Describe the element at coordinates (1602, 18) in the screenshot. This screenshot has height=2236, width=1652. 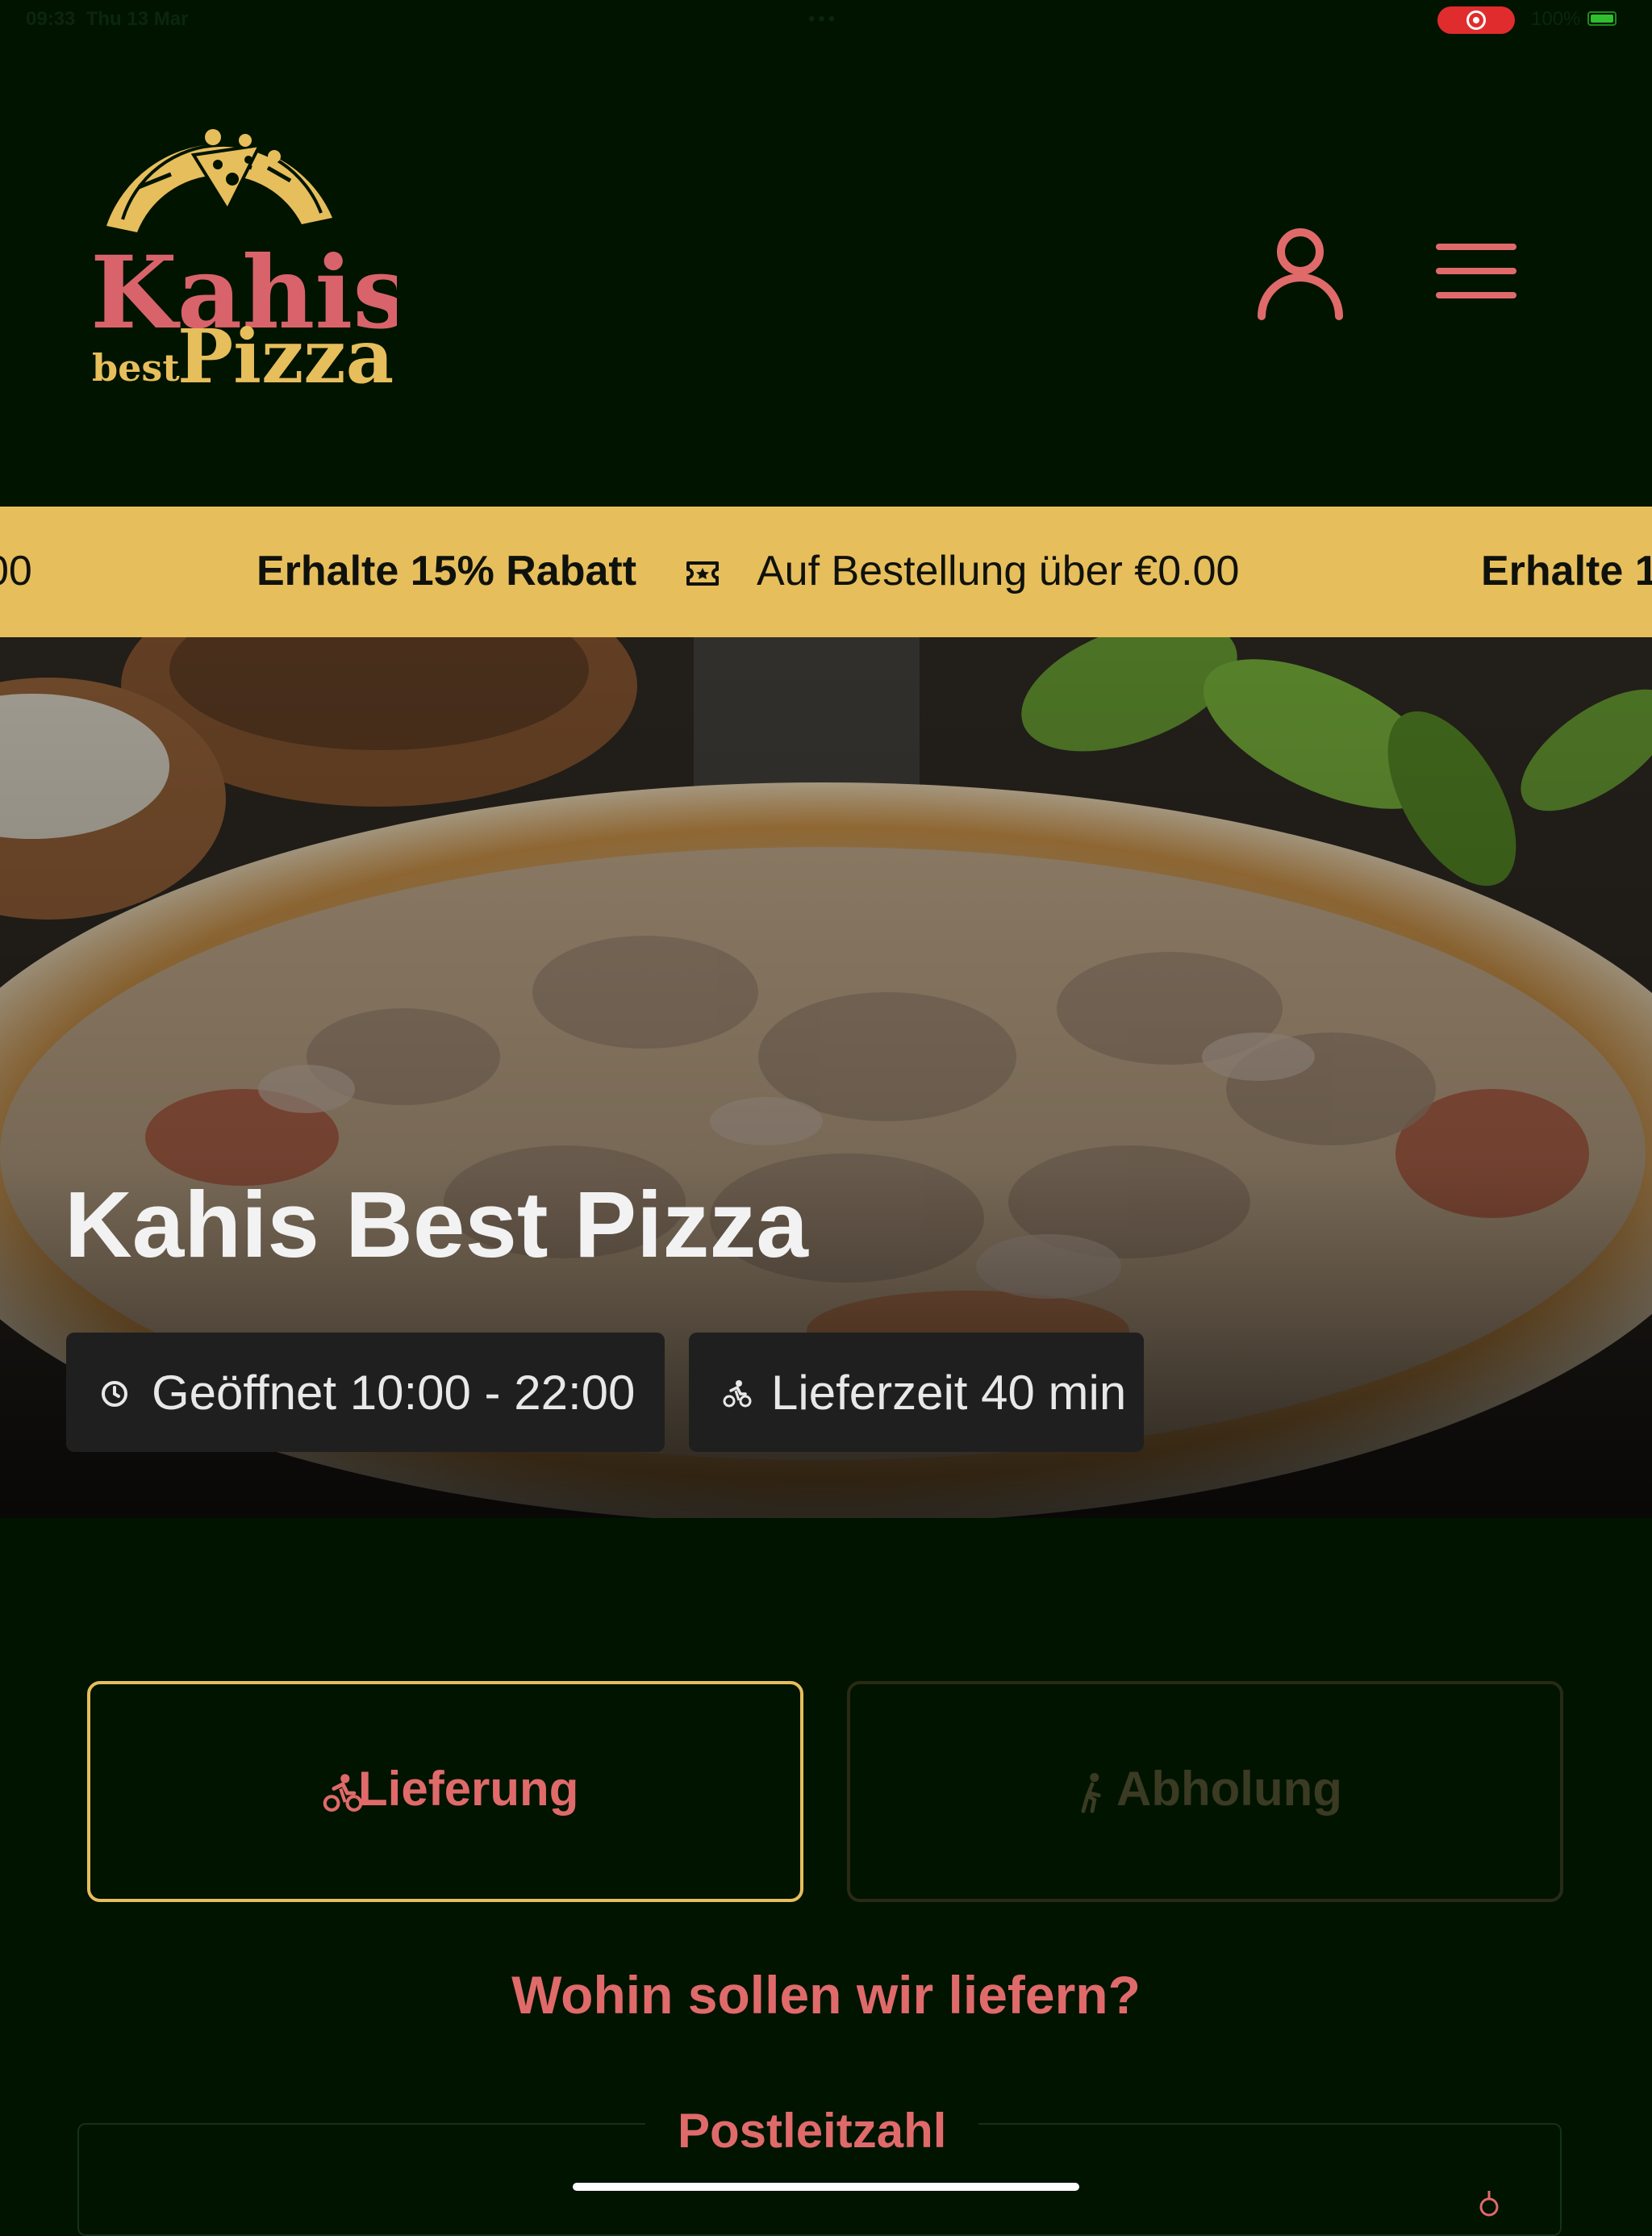
I see `battery-icon` at that location.